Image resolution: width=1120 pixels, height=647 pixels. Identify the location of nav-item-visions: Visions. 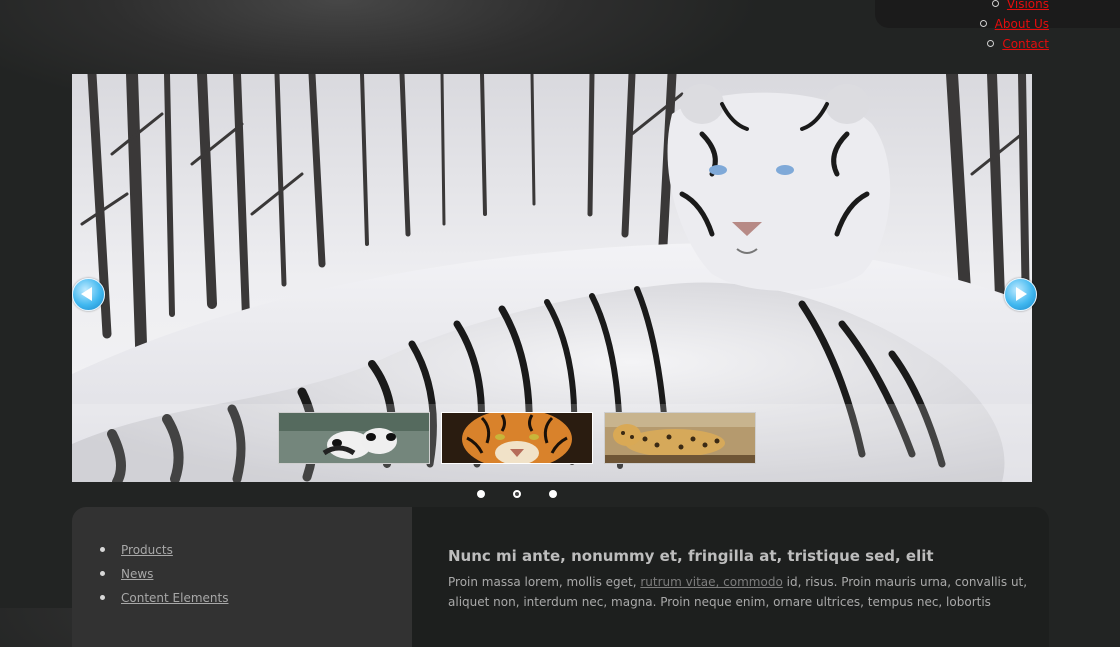
(1014, 7).